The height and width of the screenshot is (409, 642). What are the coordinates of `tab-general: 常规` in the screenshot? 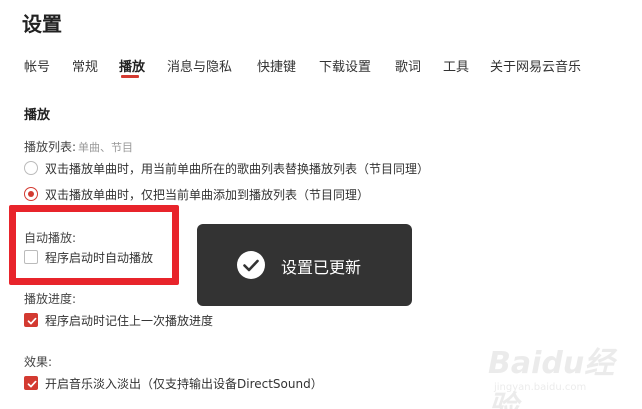 It's located at (85, 65).